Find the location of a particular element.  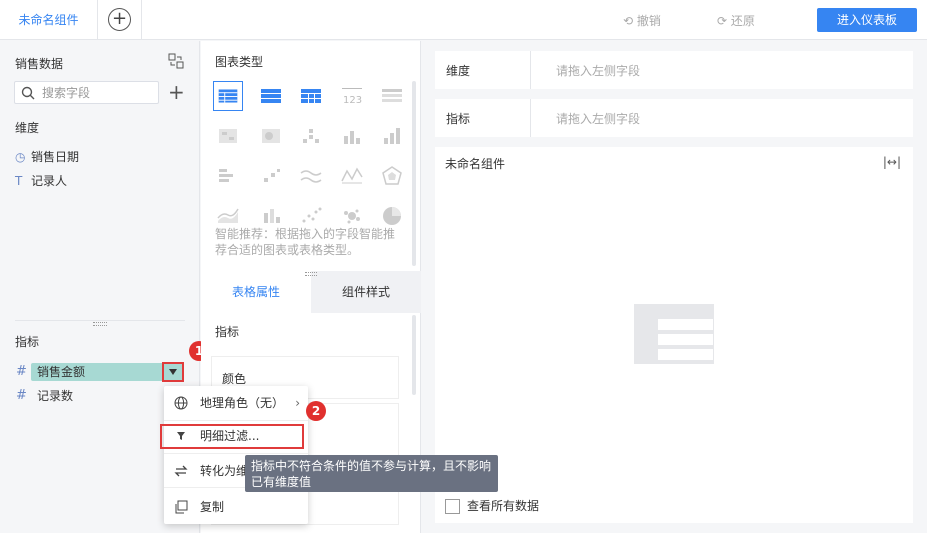

redo-button: ⟳ 还原 is located at coordinates (736, 20).